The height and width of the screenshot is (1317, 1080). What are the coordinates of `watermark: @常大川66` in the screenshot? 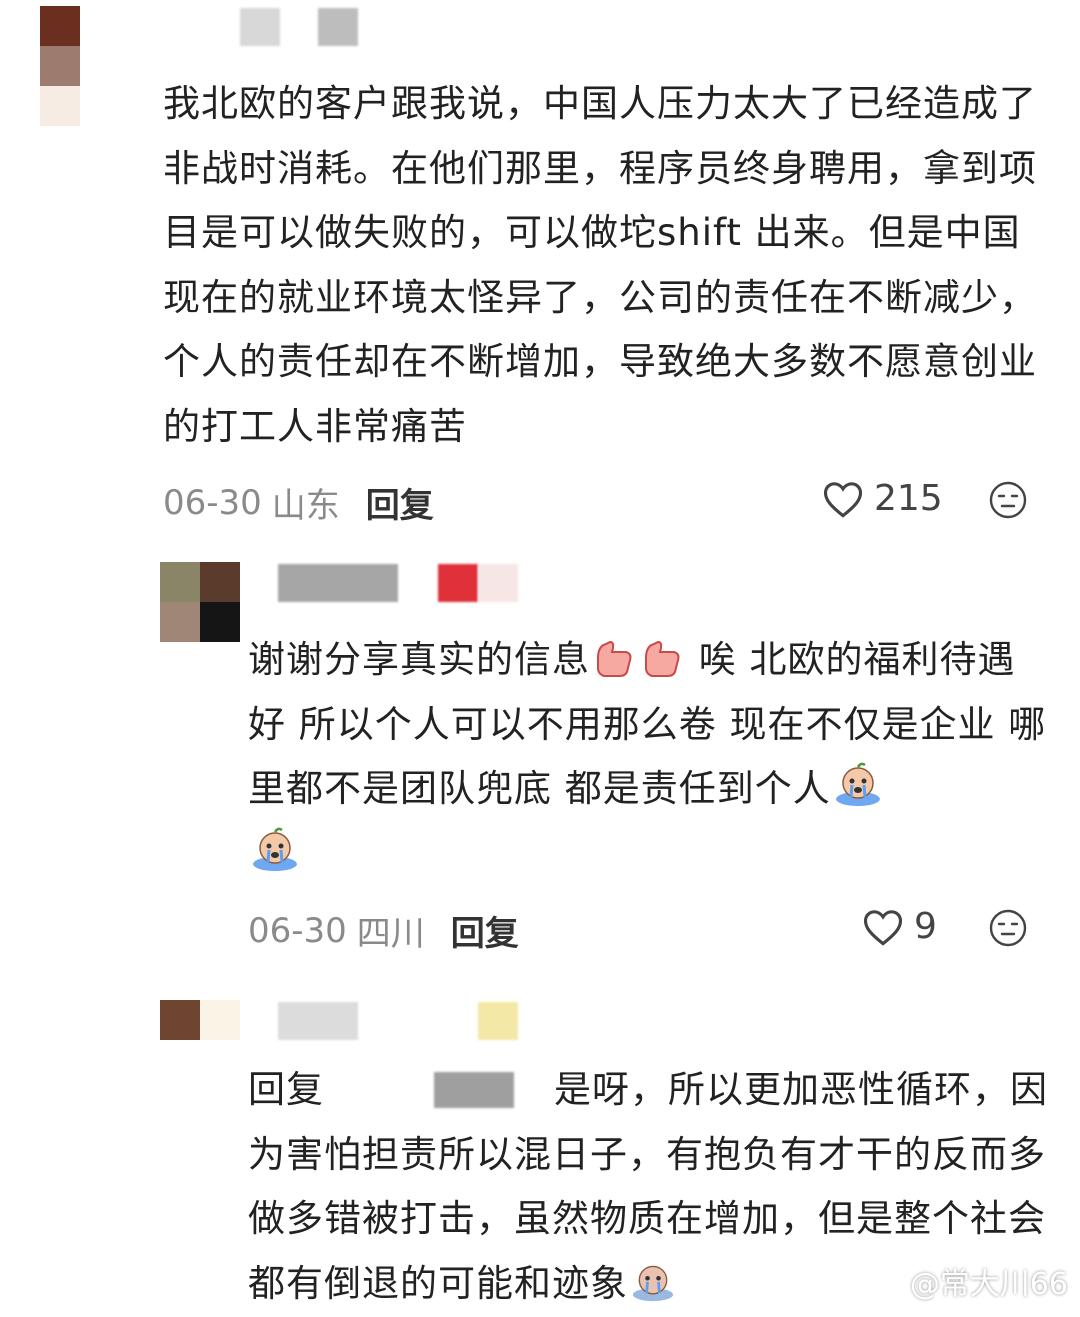 It's located at (970, 1281).